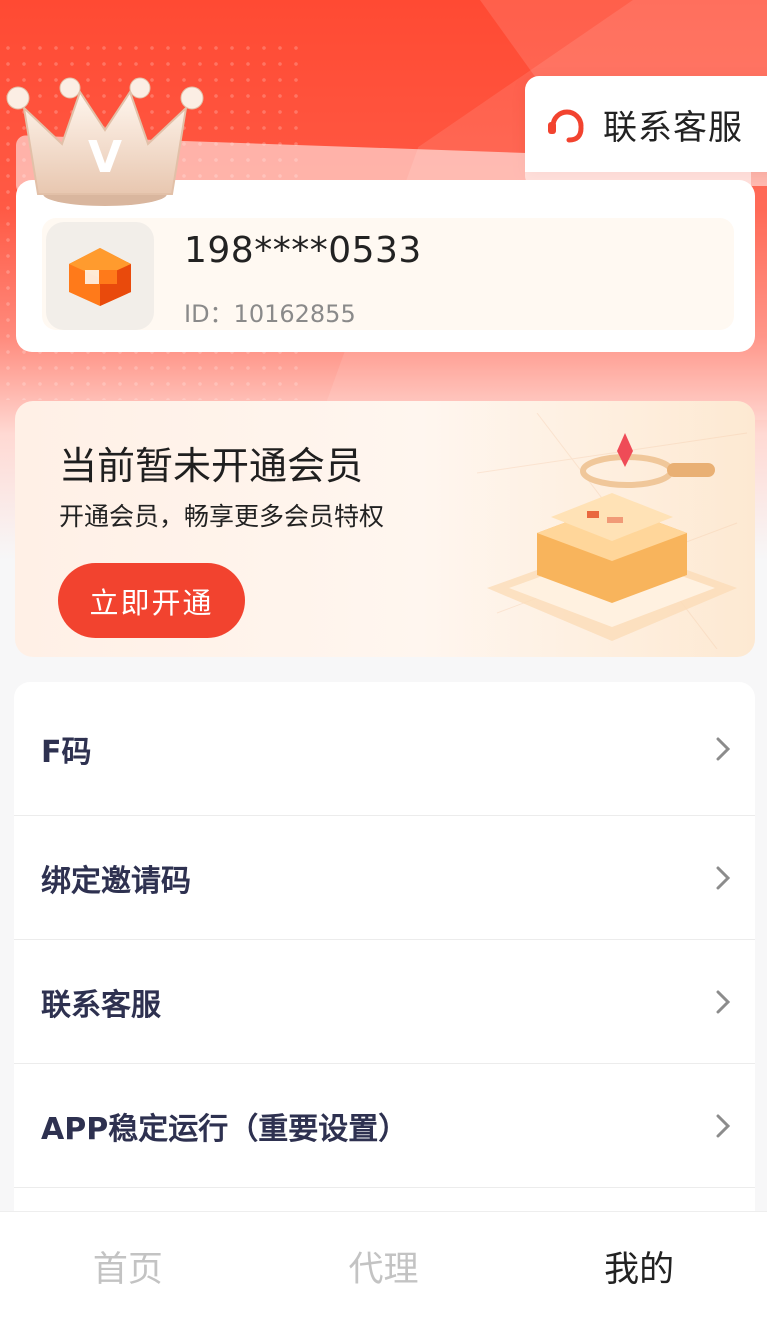 The width and height of the screenshot is (767, 1321). What do you see at coordinates (384, 1002) in the screenshot?
I see `menu-item-contact-service: 联系客服` at bounding box center [384, 1002].